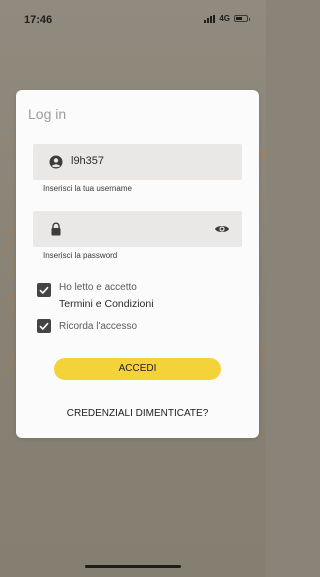 This screenshot has height=577, width=320. I want to click on home-indicator, so click(133, 566).